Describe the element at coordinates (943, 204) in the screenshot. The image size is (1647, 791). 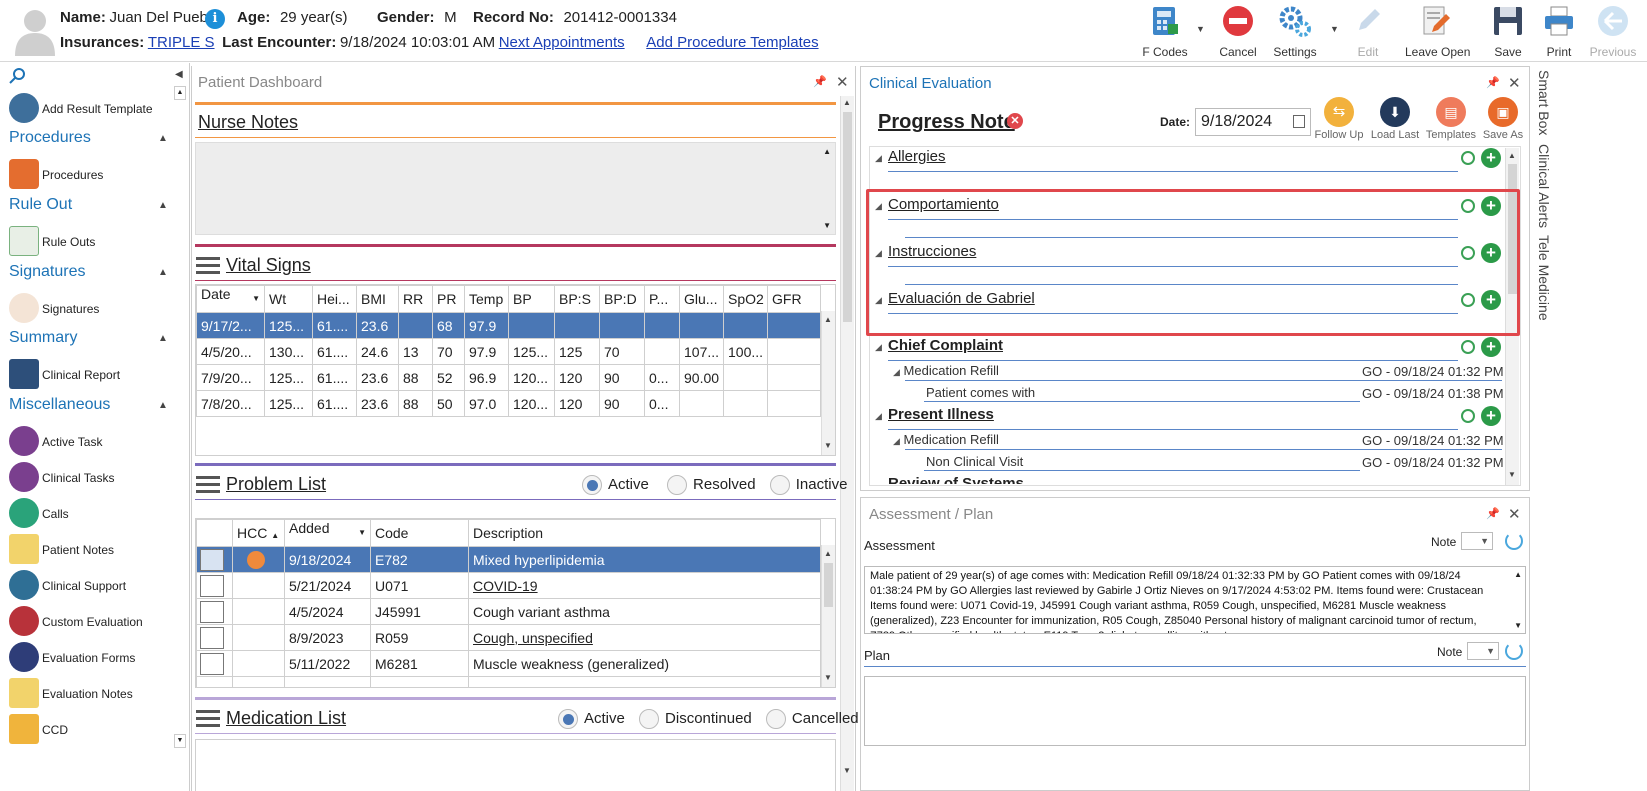
I see `section-title: Comportamiento` at that location.